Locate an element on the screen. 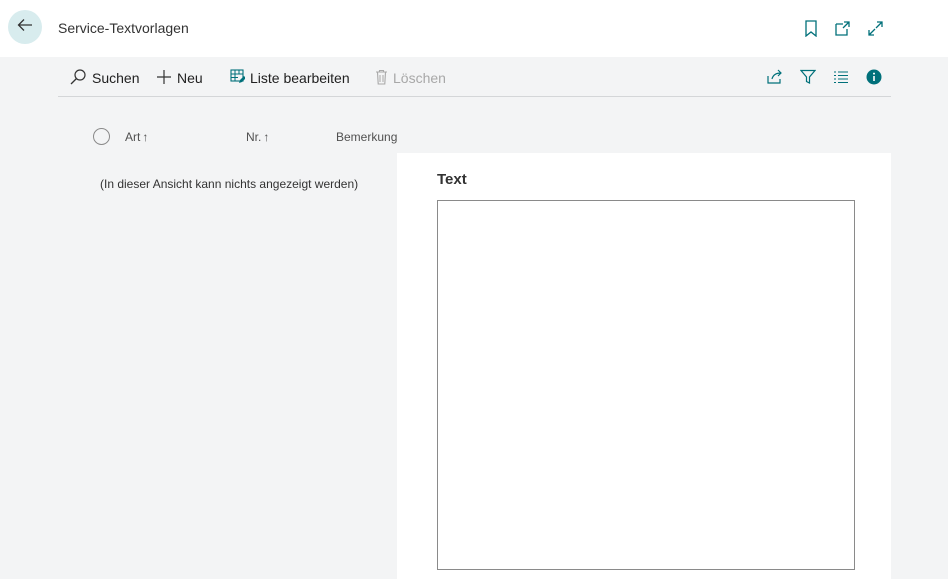 The image size is (948, 579). column-label: Bemerkung is located at coordinates (367, 137).